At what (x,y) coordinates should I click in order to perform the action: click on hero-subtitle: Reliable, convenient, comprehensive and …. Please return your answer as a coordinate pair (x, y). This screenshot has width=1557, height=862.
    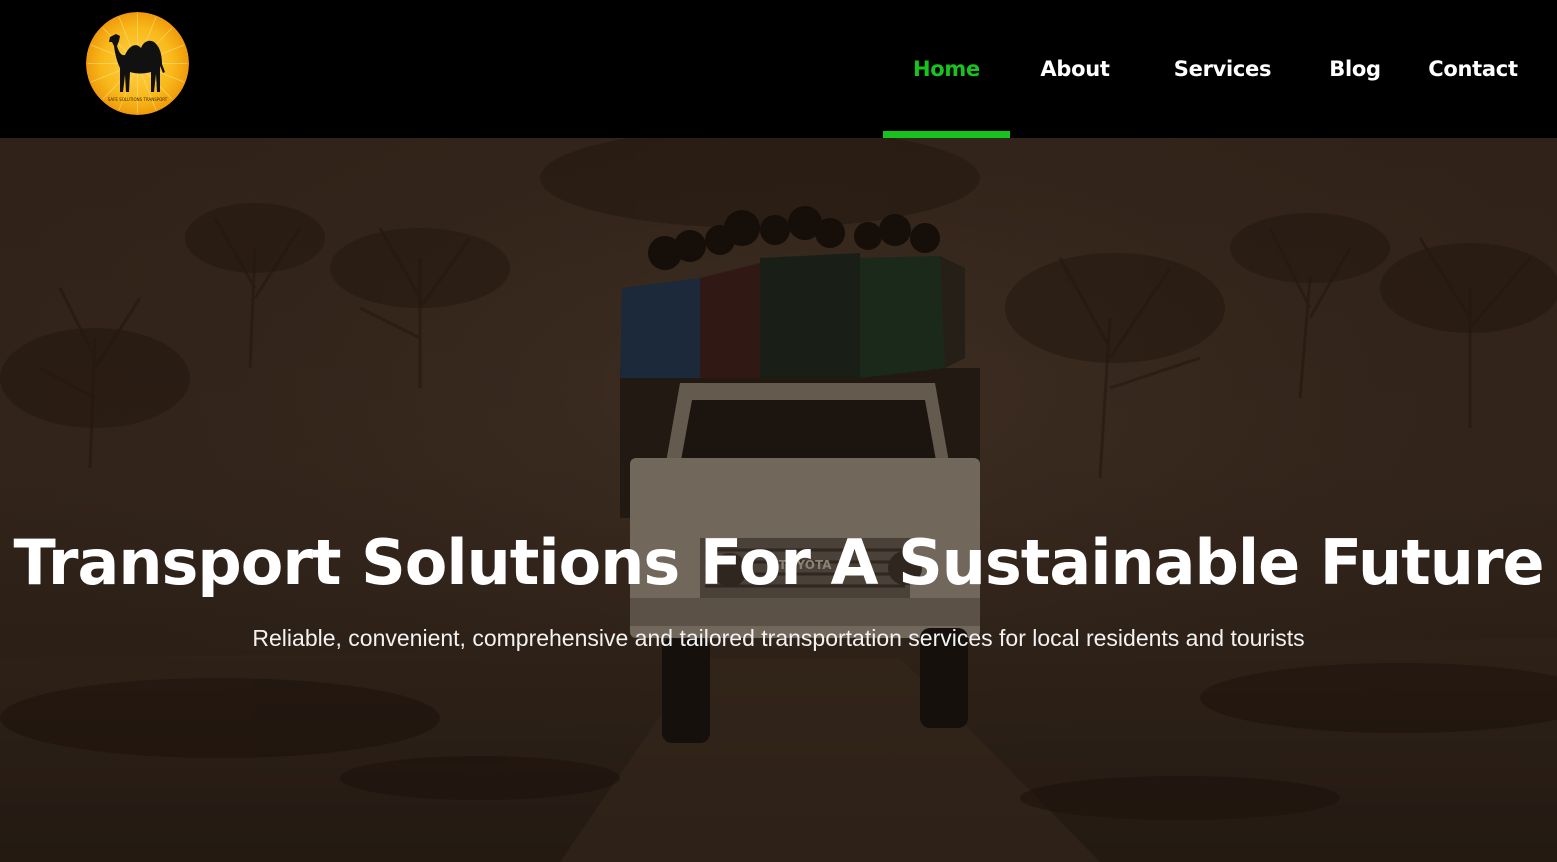
    Looking at the image, I should click on (778, 638).